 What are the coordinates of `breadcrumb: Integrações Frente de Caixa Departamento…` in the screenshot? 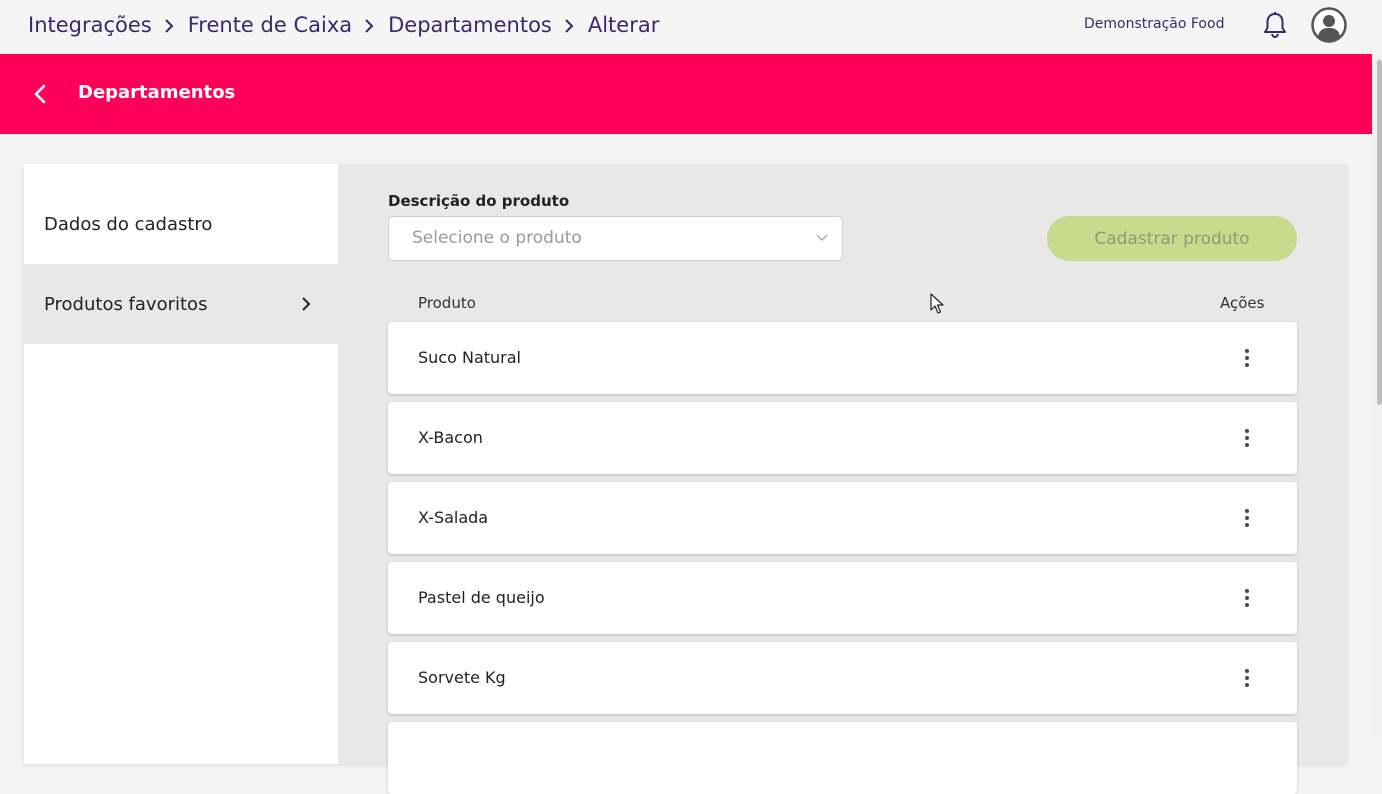 It's located at (343, 25).